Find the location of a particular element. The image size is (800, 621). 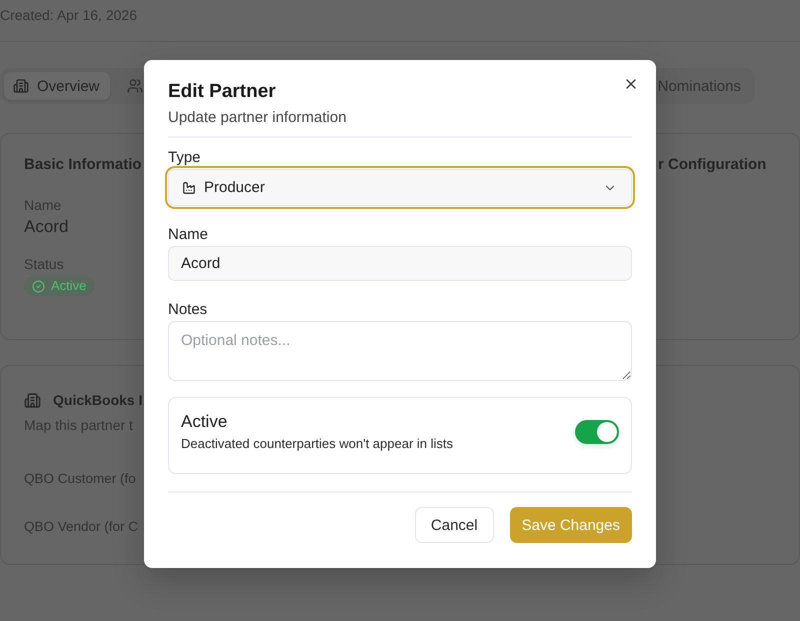

field-label: Type is located at coordinates (184, 158).